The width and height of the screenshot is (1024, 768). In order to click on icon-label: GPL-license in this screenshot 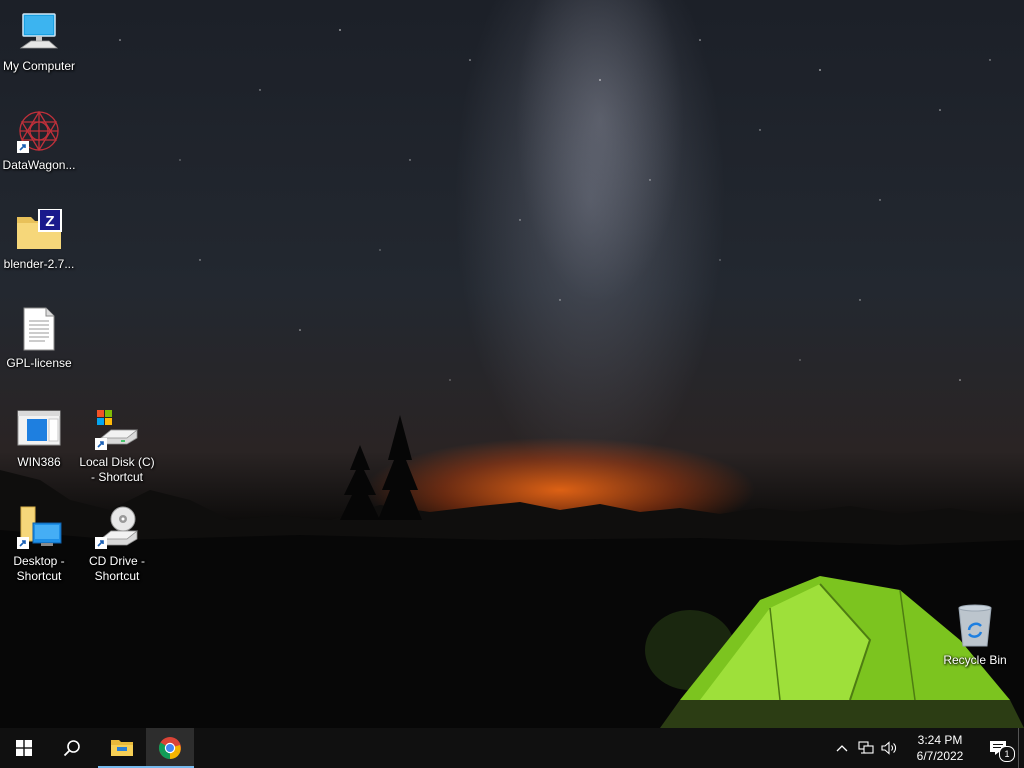, I will do `click(39, 363)`.